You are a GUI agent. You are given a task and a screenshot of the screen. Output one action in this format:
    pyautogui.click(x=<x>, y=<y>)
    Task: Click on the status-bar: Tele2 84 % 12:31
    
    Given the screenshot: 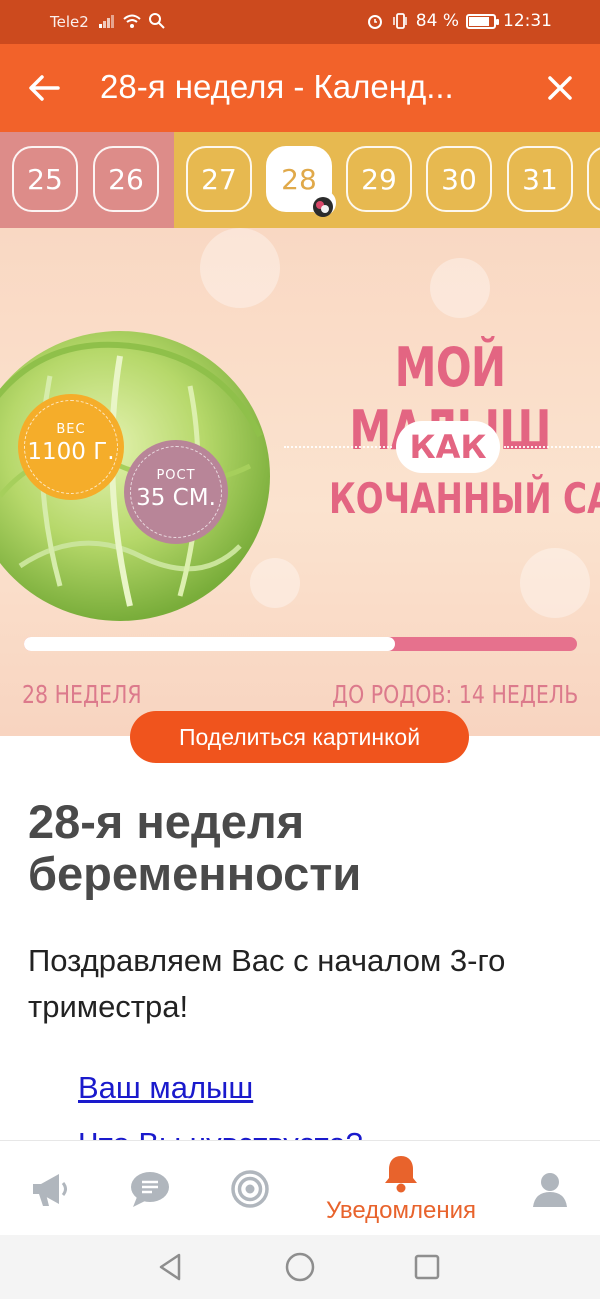 What is the action you would take?
    pyautogui.click(x=300, y=22)
    